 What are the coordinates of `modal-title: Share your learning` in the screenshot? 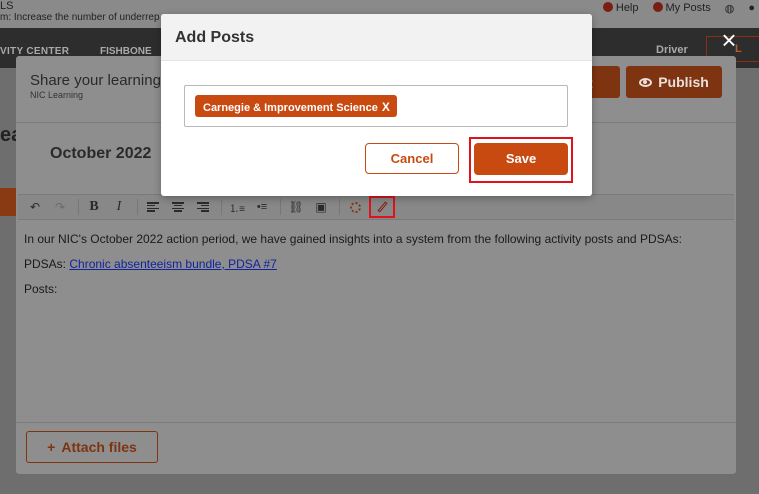 It's located at (95, 80).